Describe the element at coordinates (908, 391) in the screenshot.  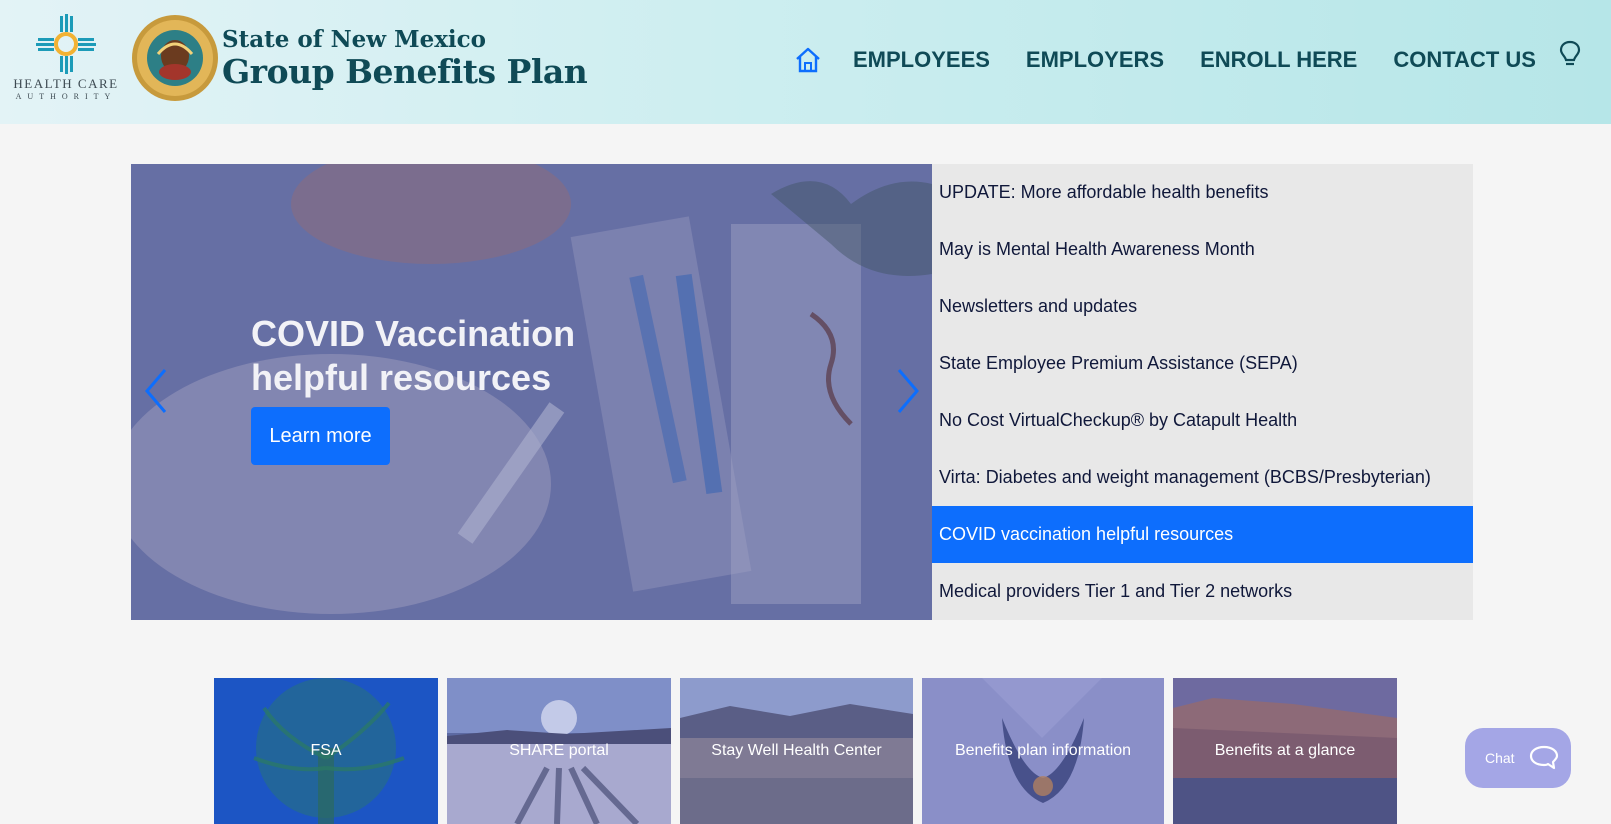
I see `chevron-right-icon` at that location.